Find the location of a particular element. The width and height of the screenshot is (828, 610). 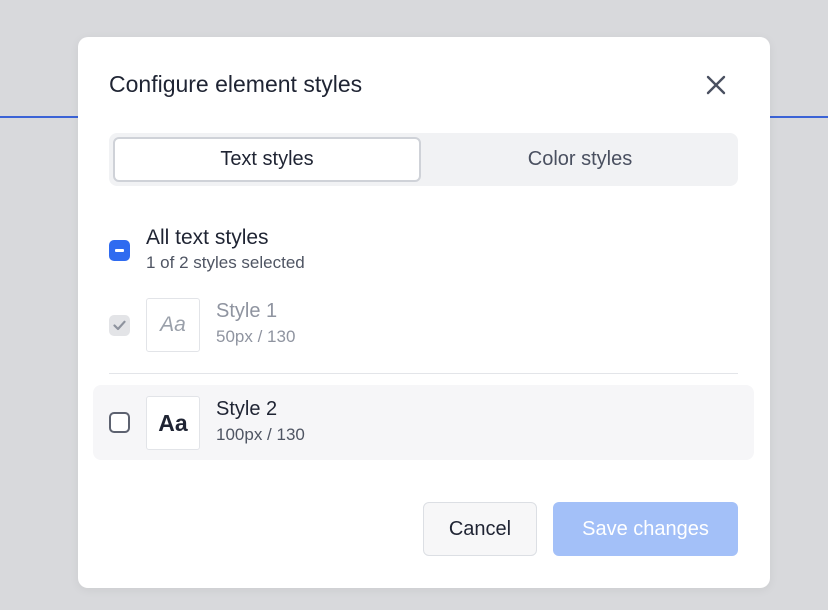

style-2-name: Style 2 is located at coordinates (247, 409).